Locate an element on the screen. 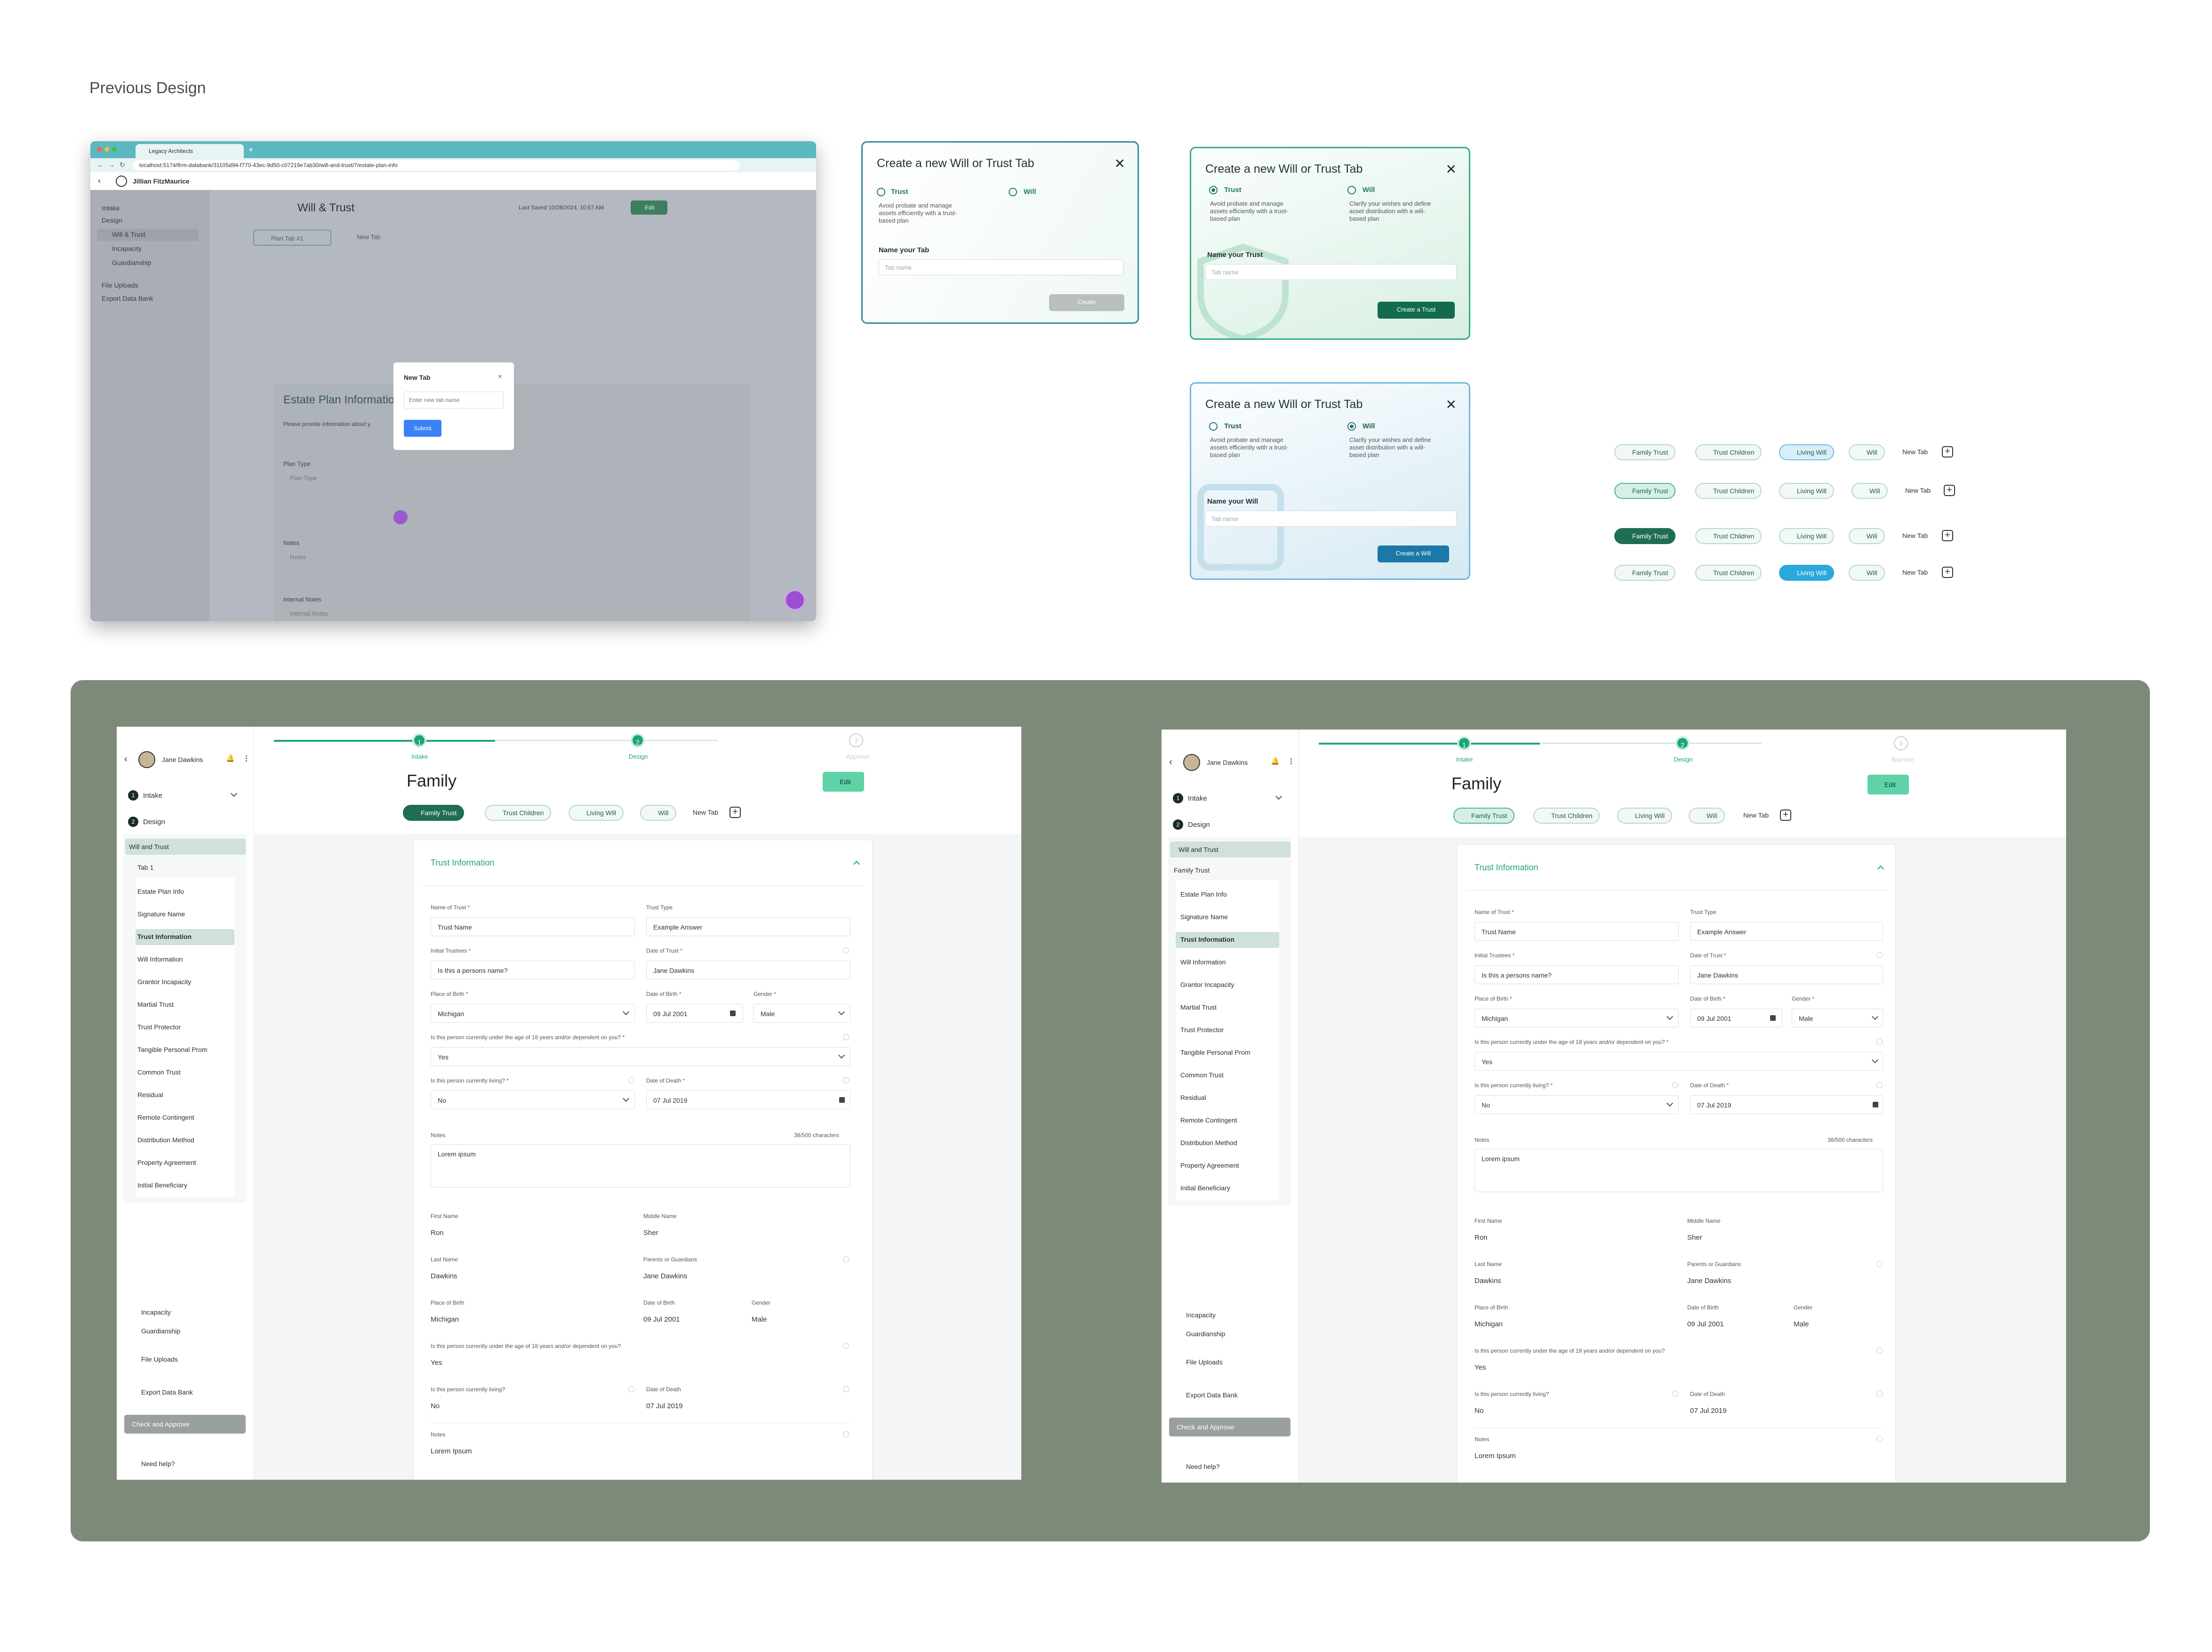 The width and height of the screenshot is (2212, 1652). back-icon: ‹ is located at coordinates (1170, 762).